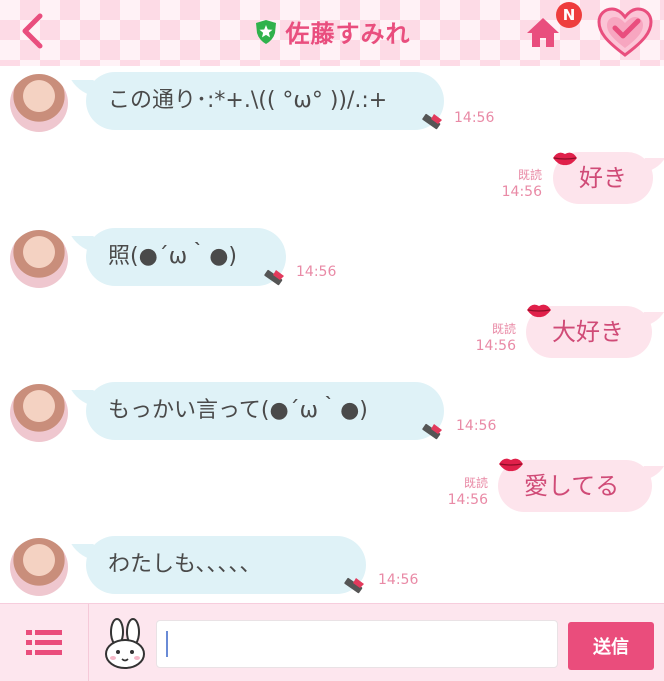  Describe the element at coordinates (611, 646) in the screenshot. I see `send-button: 送信` at that location.